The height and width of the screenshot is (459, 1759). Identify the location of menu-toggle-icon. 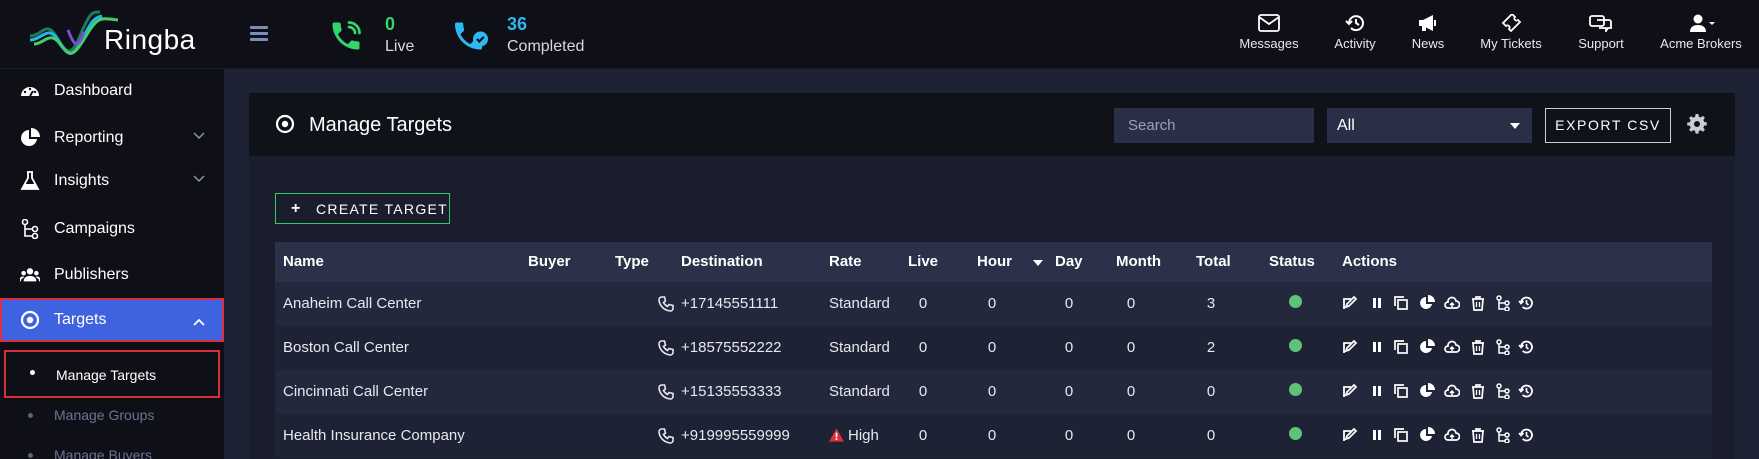
(259, 34).